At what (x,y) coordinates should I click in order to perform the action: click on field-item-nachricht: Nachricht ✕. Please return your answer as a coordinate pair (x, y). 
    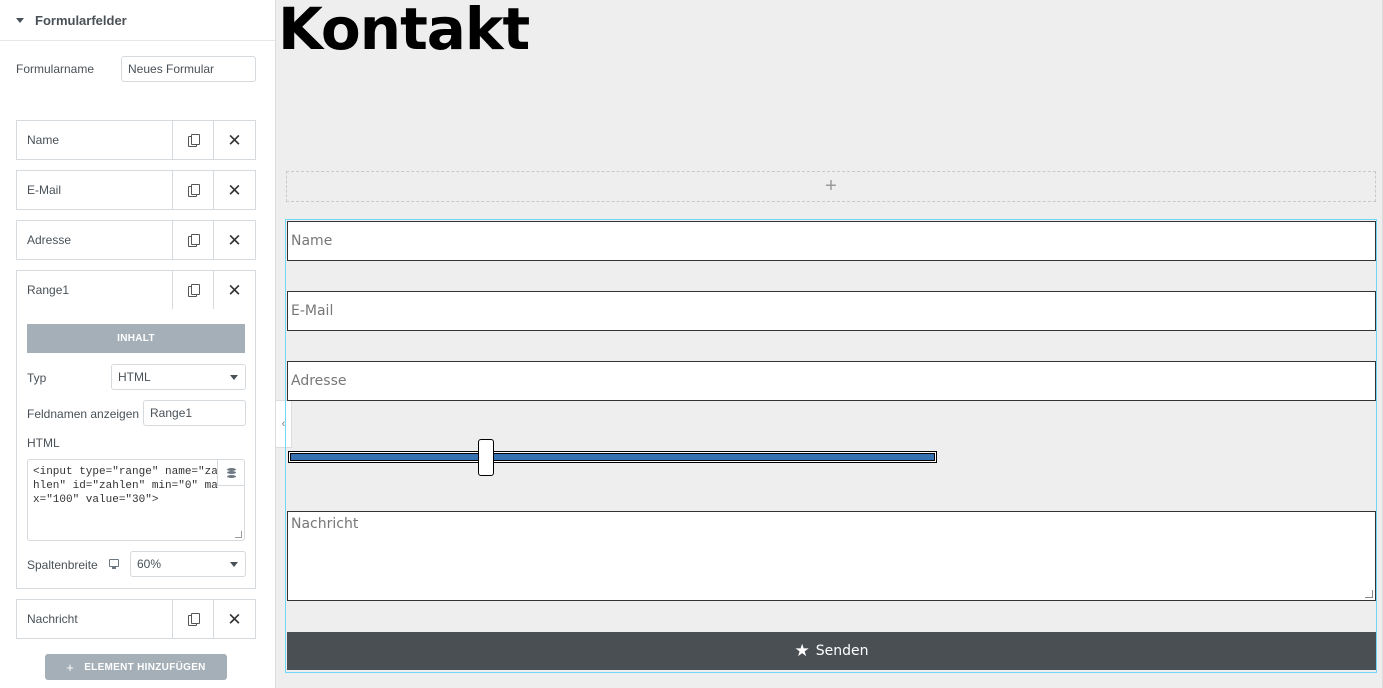
    Looking at the image, I should click on (136, 619).